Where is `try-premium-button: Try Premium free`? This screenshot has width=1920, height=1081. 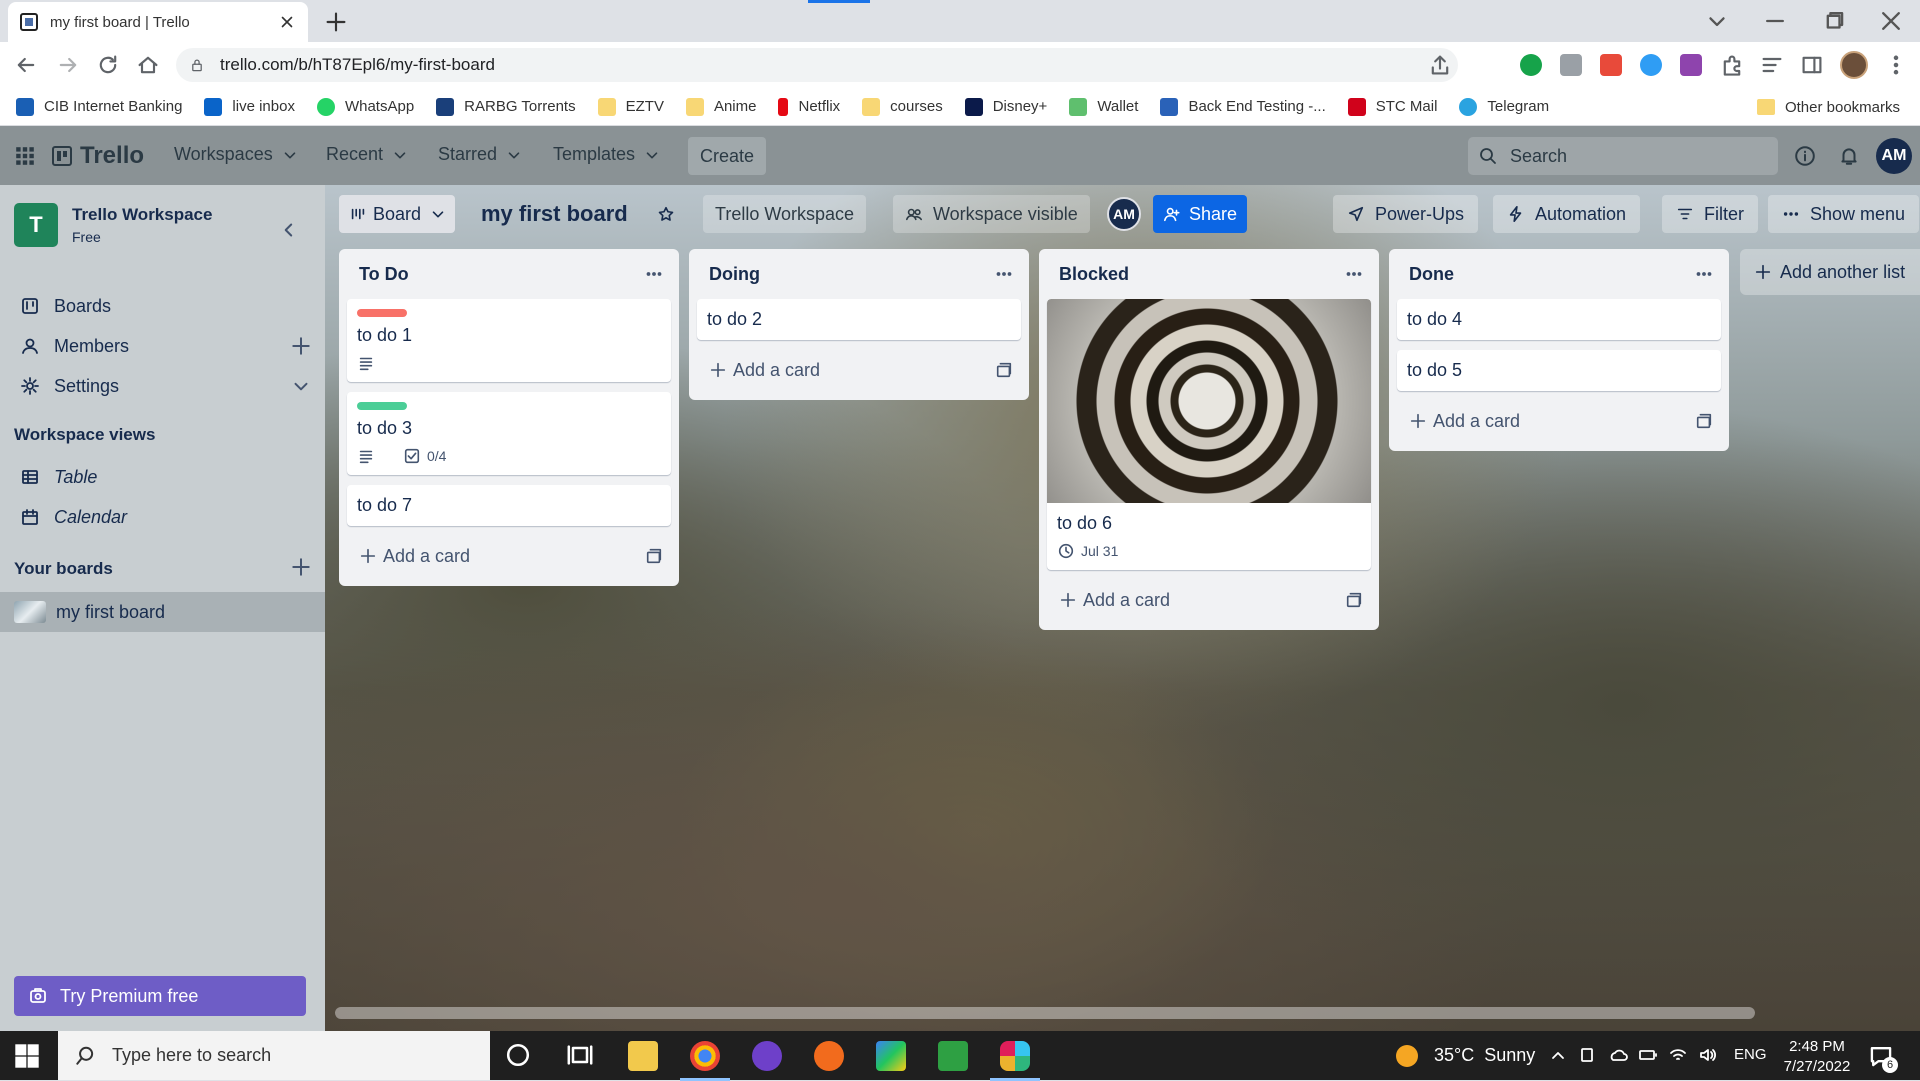
try-premium-button: Try Premium free is located at coordinates (160, 996).